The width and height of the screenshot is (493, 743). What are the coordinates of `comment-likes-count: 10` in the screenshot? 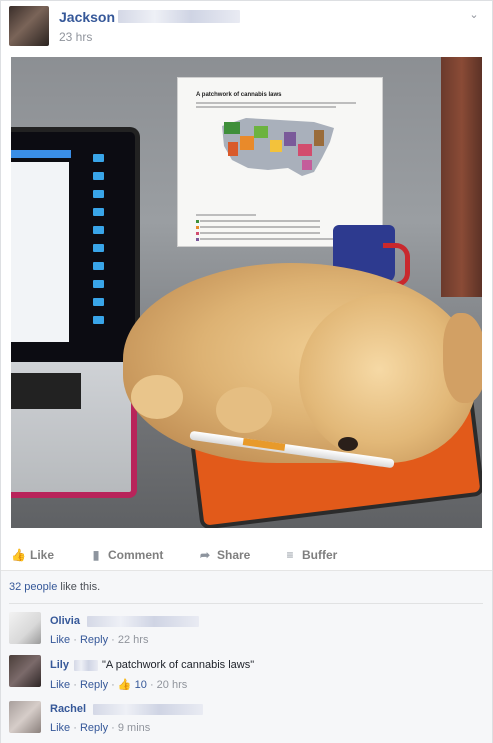 It's located at (141, 685).